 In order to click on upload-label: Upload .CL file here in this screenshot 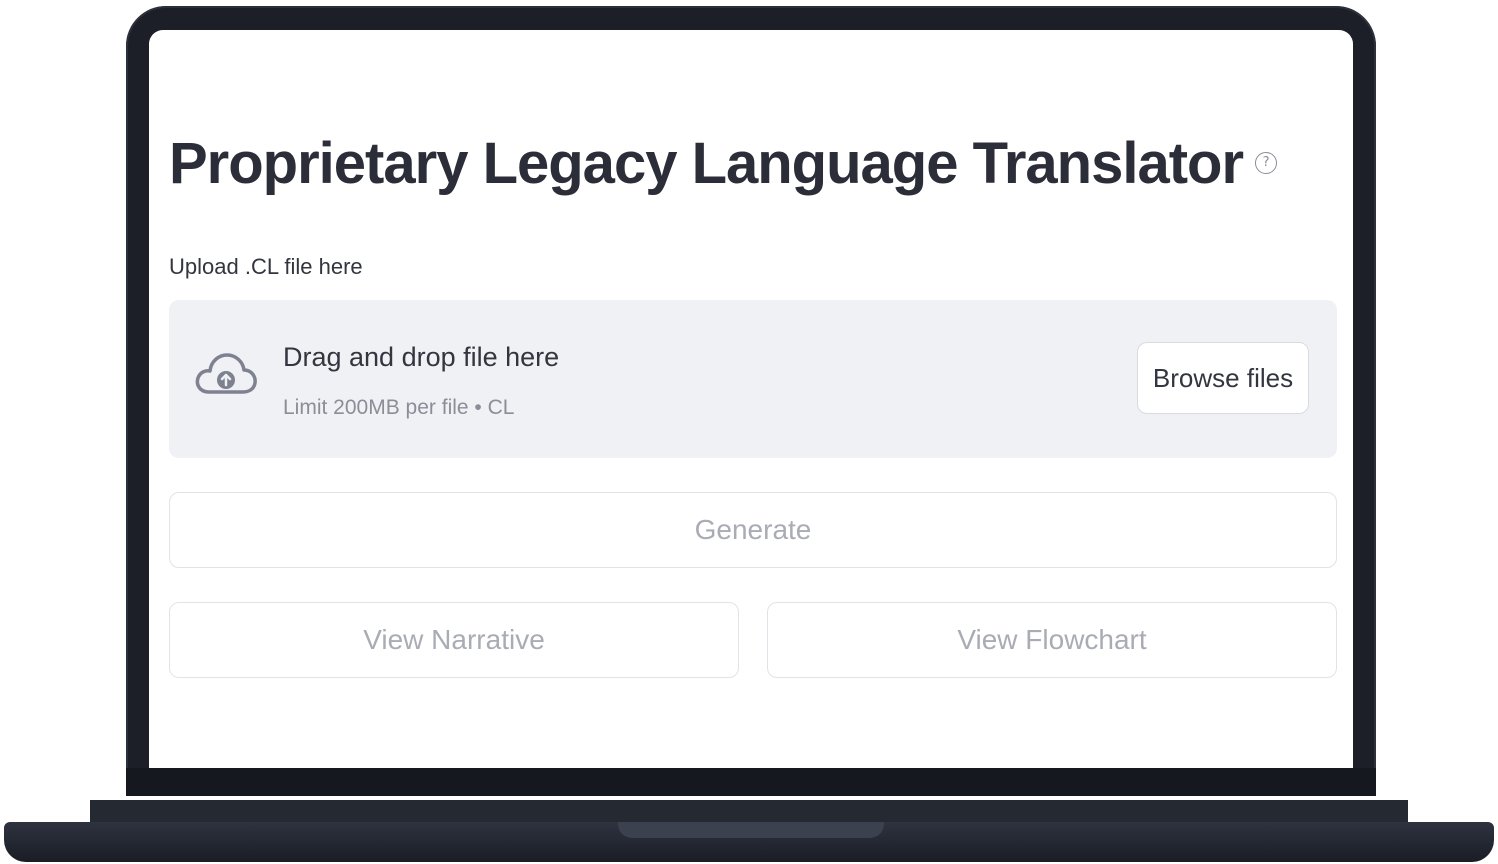, I will do `click(266, 266)`.